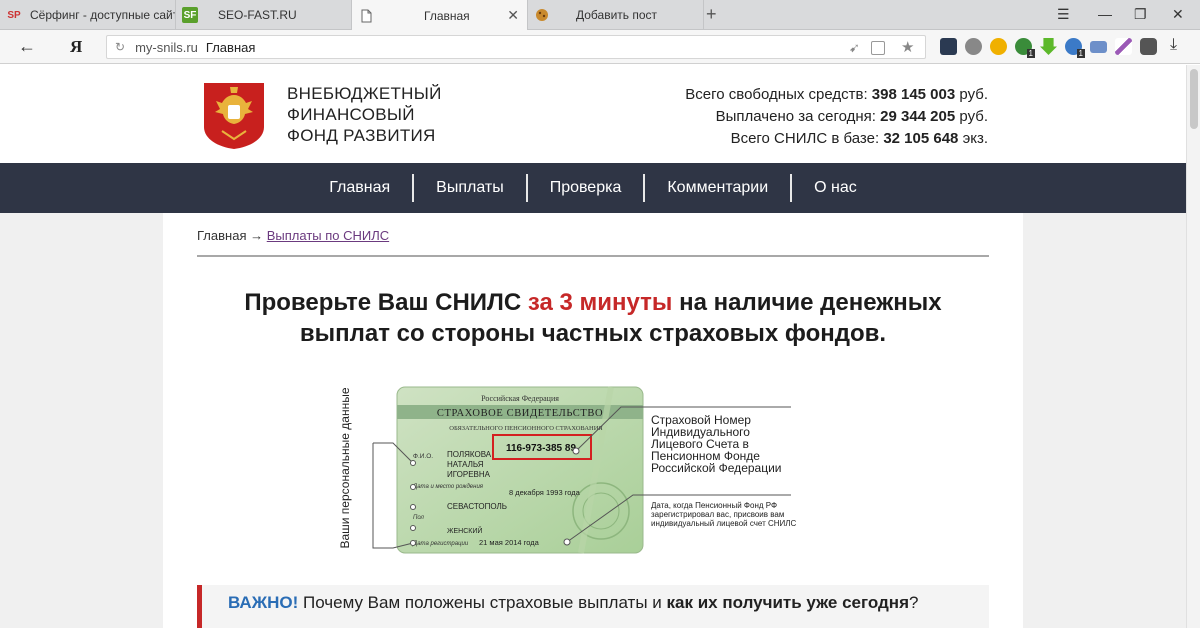  I want to click on reload-icon: ↻, so click(120, 47).